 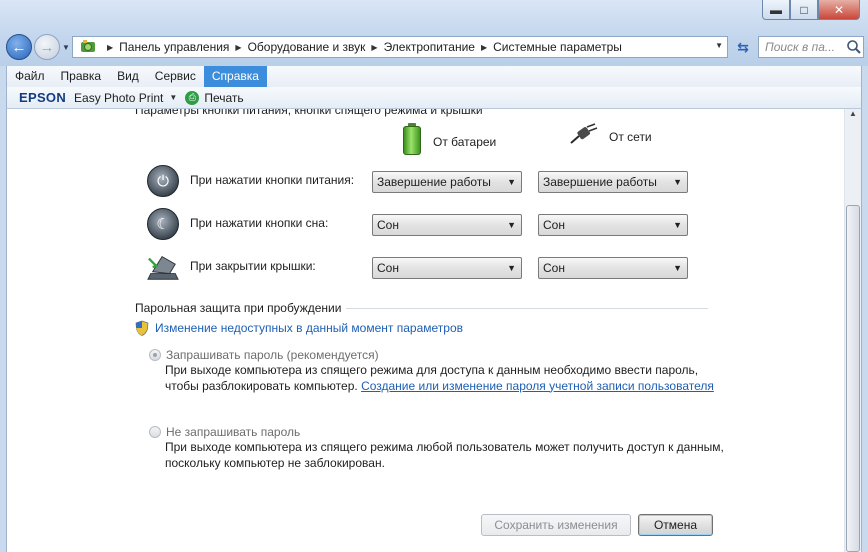 What do you see at coordinates (556, 525) in the screenshot?
I see `save-changes-button: Сохранить изменения` at bounding box center [556, 525].